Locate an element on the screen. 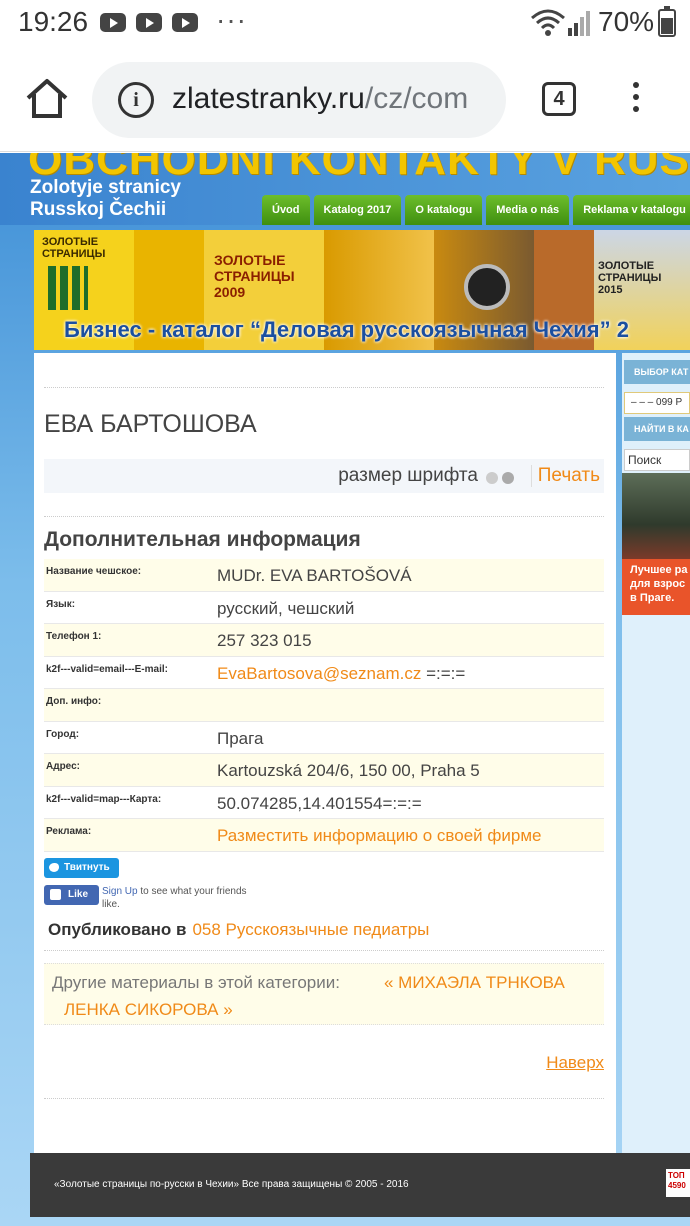  field-label: Доп. инфо: is located at coordinates (74, 701).